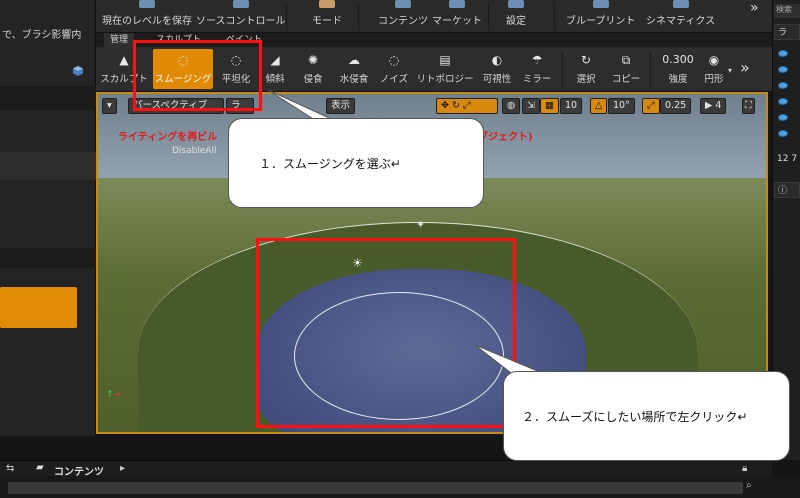 This screenshot has height=498, width=800. I want to click on callout-step2: ２．スムーズにしたい場所で左クリック↵, so click(646, 416).